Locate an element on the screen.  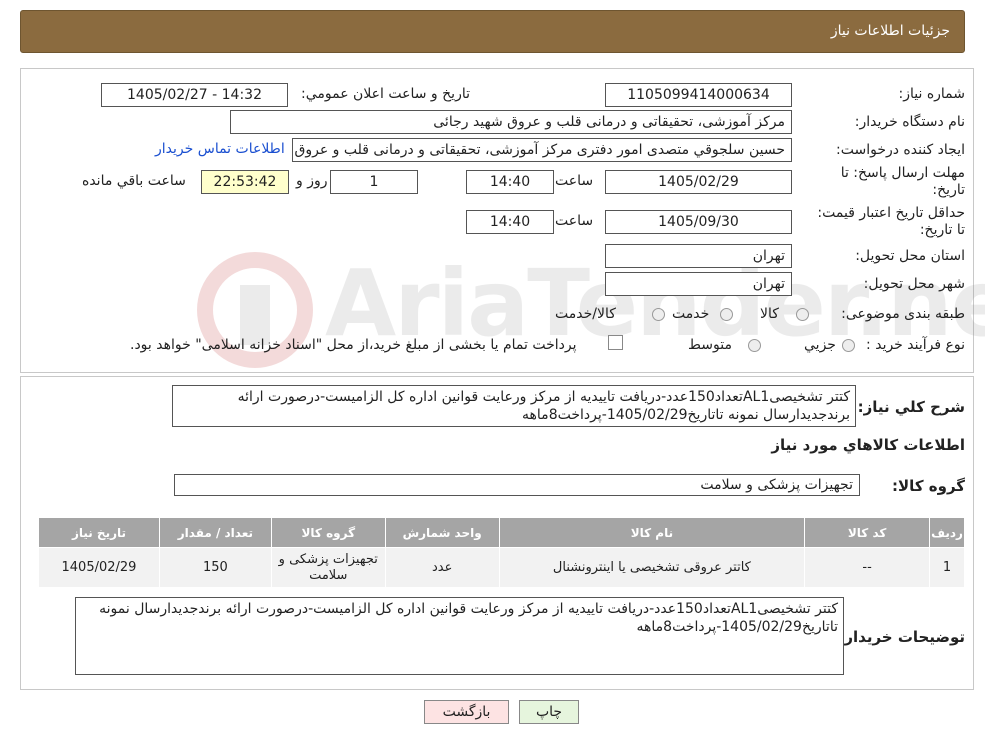
purchase-minor-radio is located at coordinates (848, 345).